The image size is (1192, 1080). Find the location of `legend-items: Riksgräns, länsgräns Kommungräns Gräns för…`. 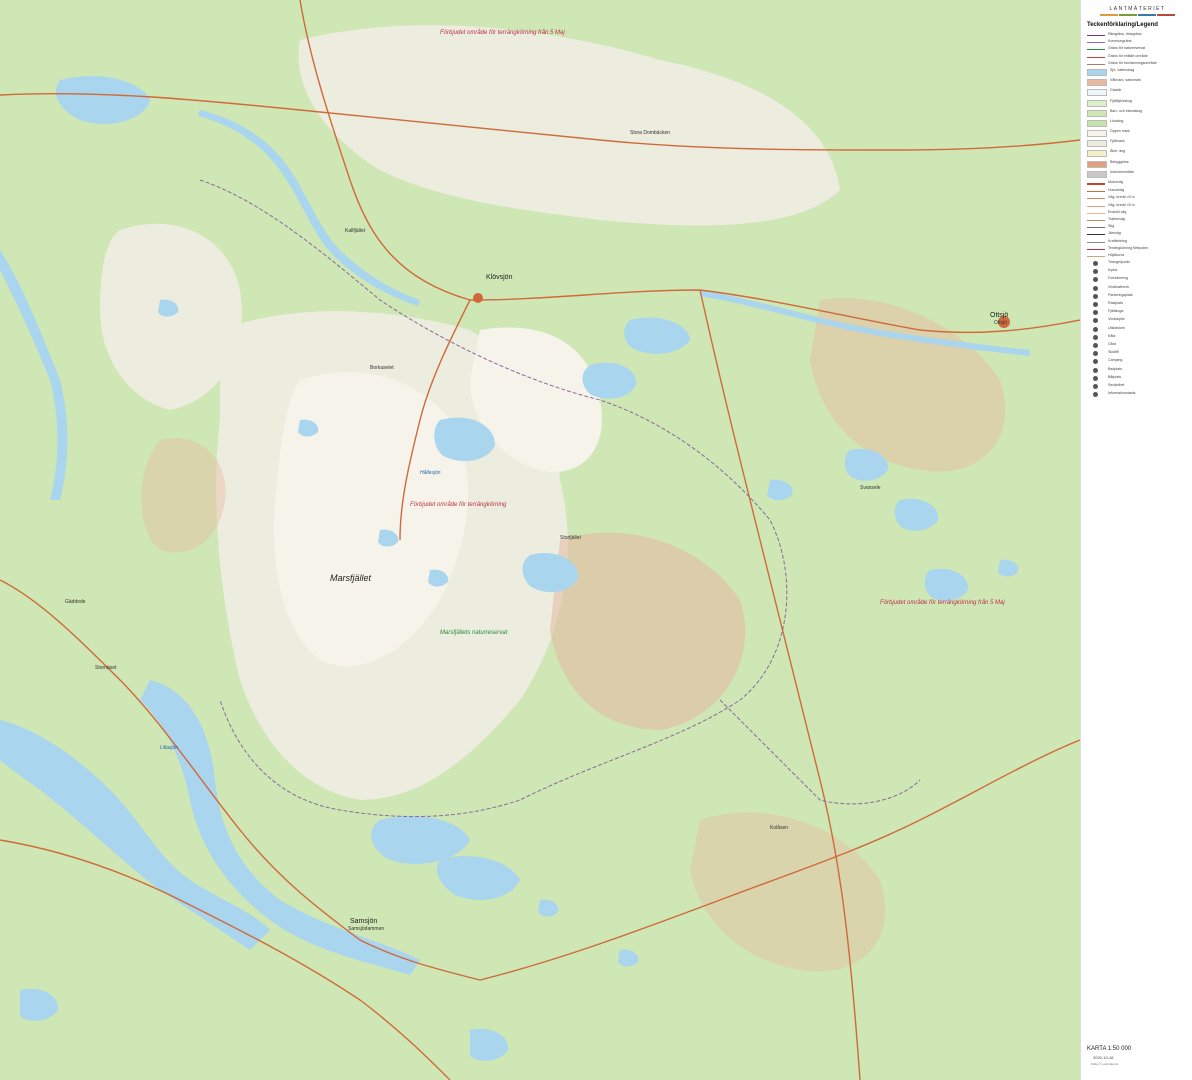

legend-items: Riksgräns, länsgräns Kommungräns Gräns för… is located at coordinates (1137, 215).